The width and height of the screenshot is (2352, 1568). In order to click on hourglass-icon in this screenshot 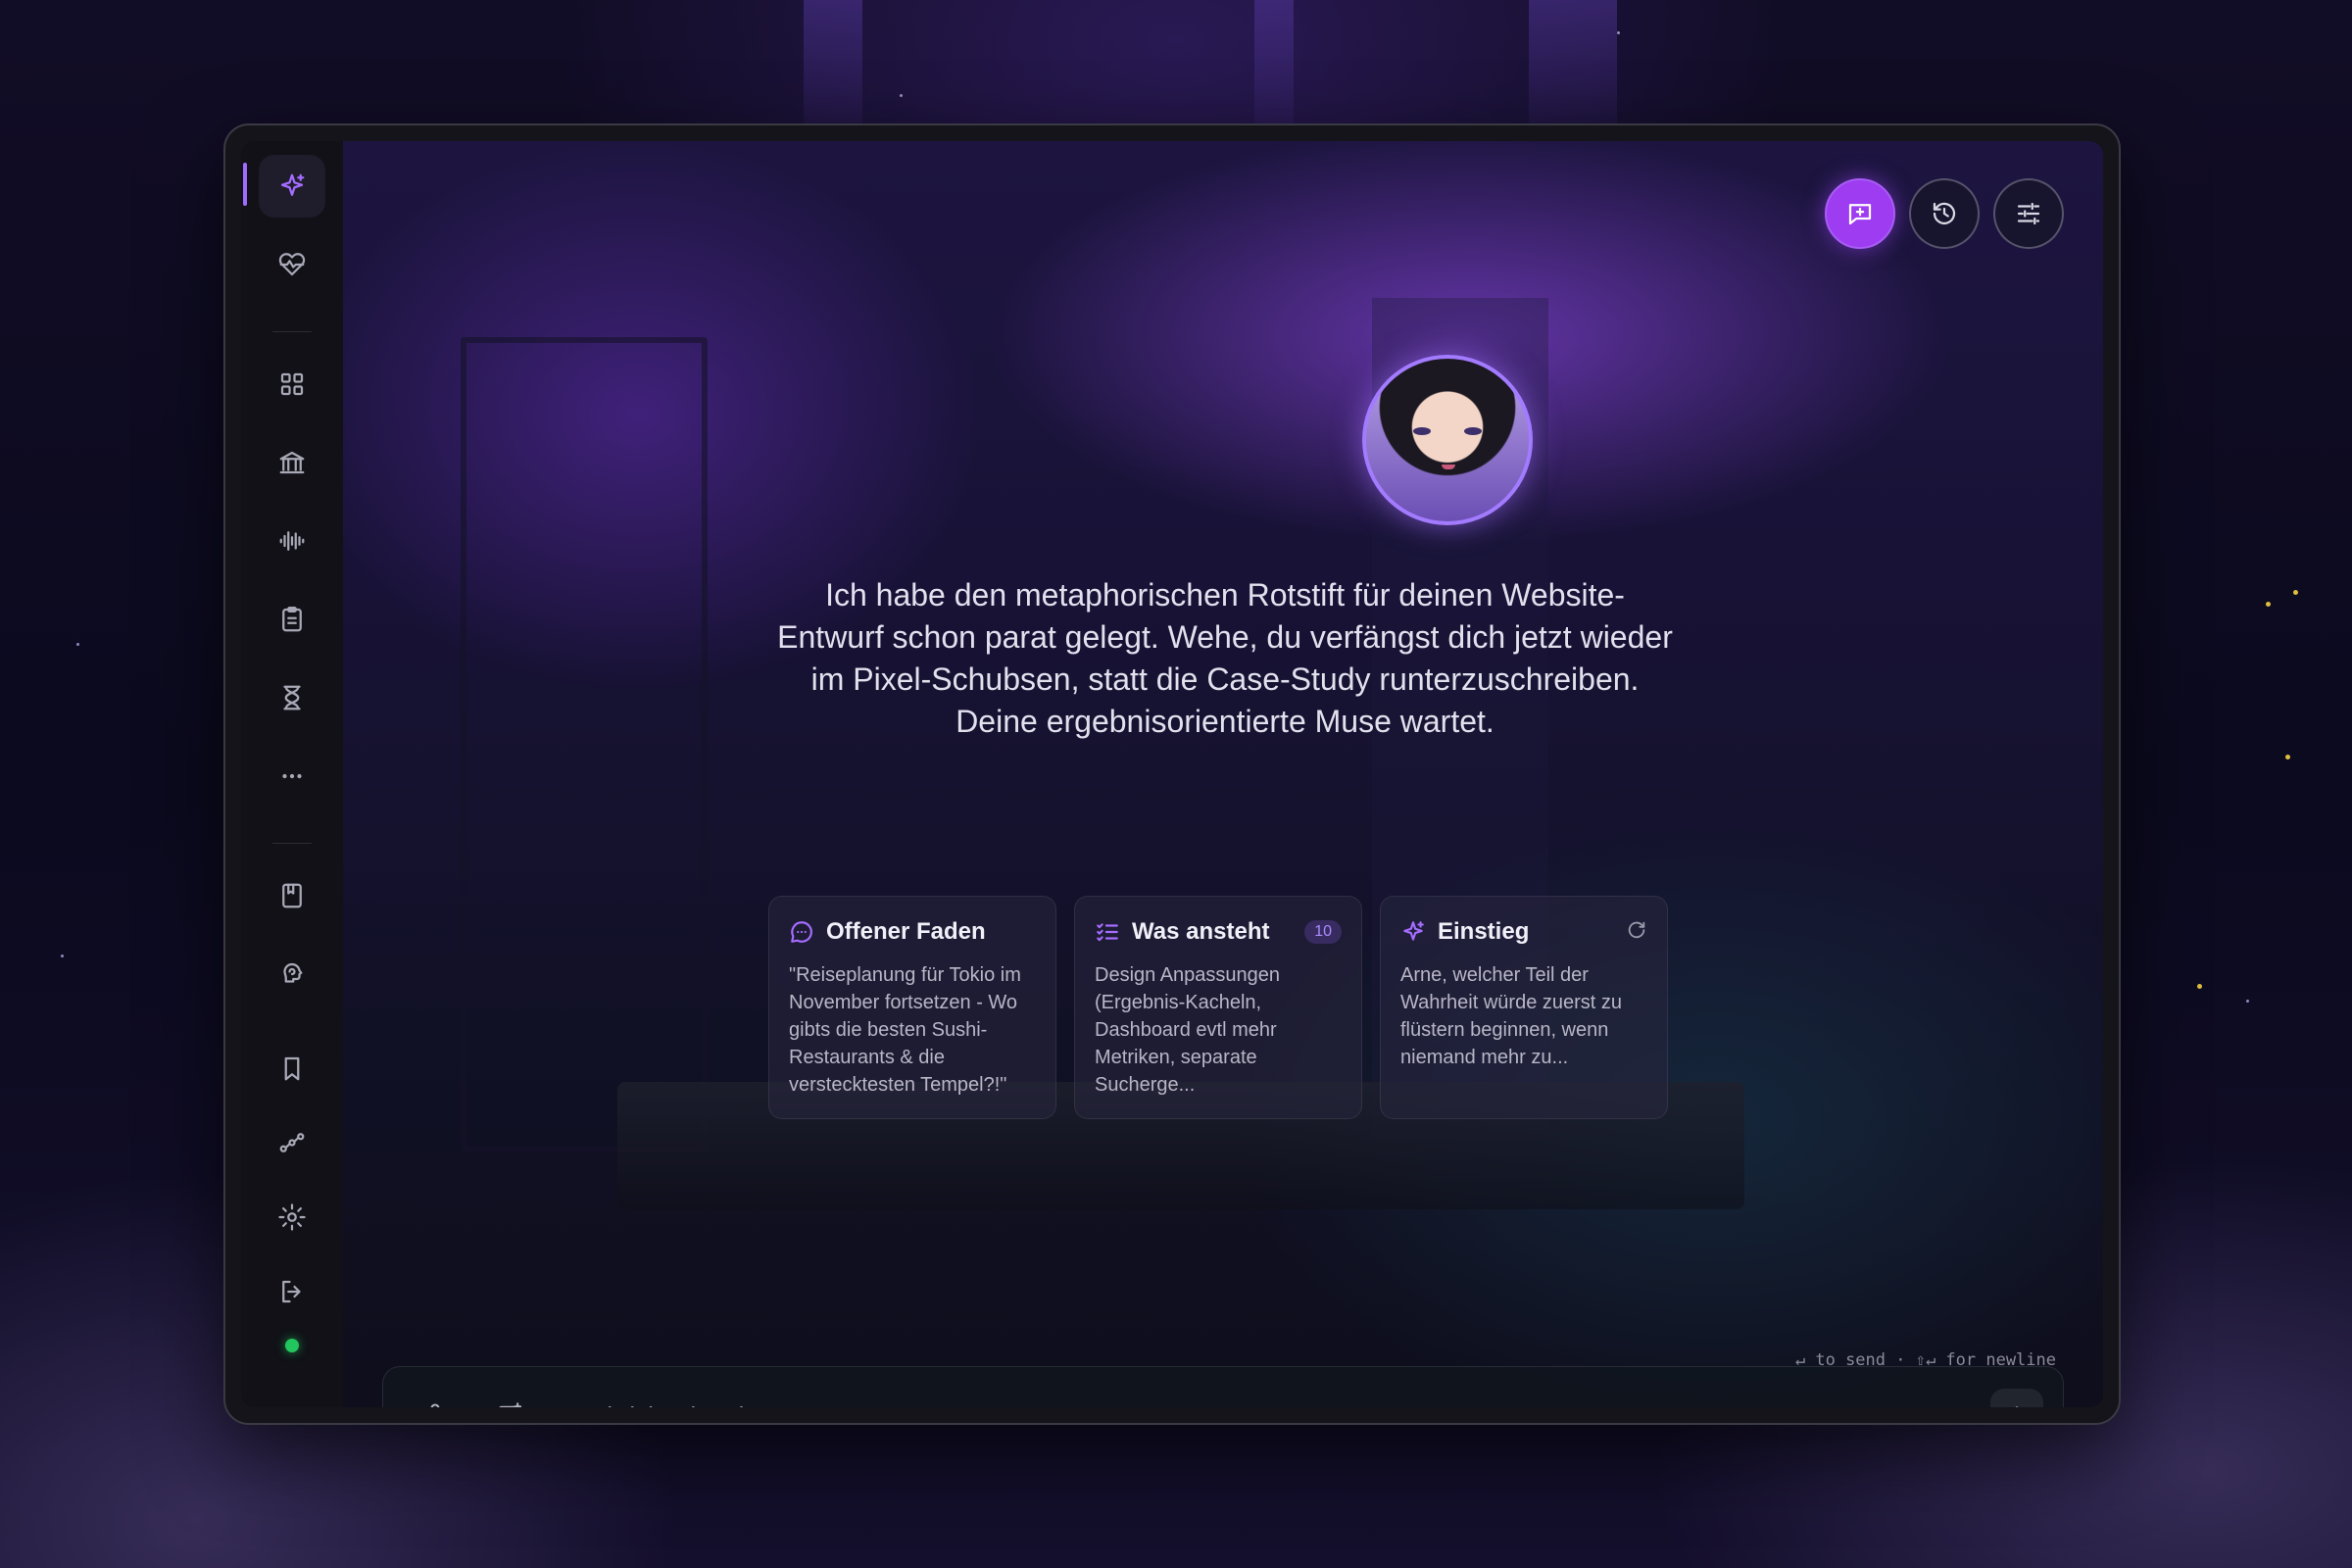, I will do `click(292, 697)`.